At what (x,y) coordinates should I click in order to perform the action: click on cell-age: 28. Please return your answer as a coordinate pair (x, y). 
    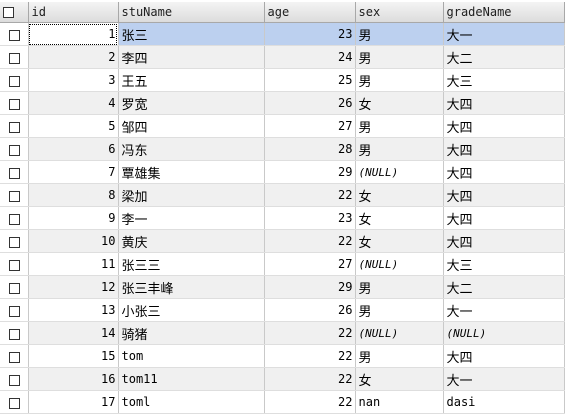
    Looking at the image, I should click on (310, 149).